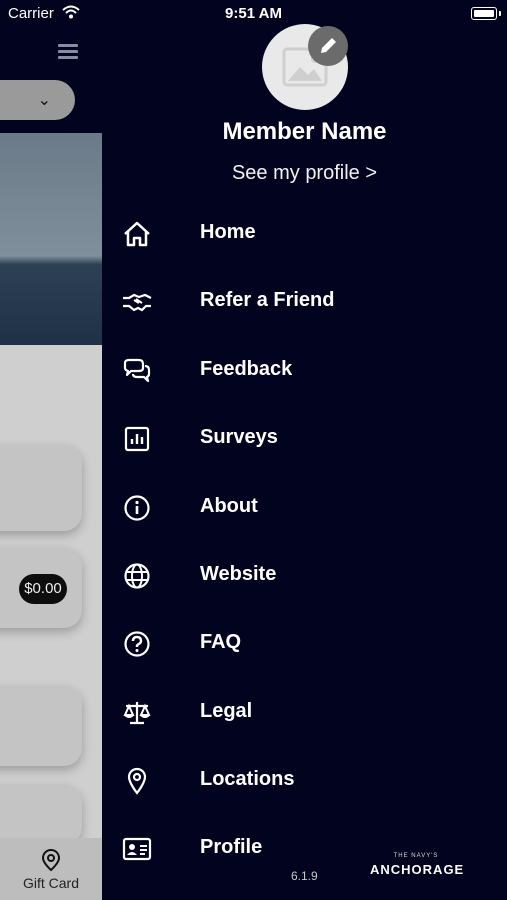  I want to click on menu-item-feedback: Feedback, so click(304, 371).